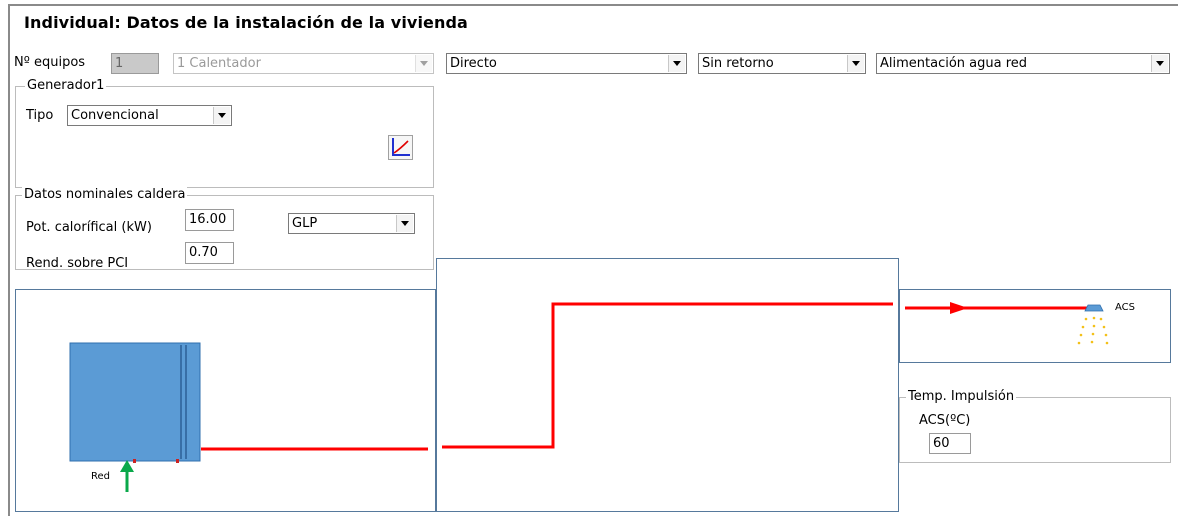  I want to click on water-inlet-arrow, so click(127, 476).